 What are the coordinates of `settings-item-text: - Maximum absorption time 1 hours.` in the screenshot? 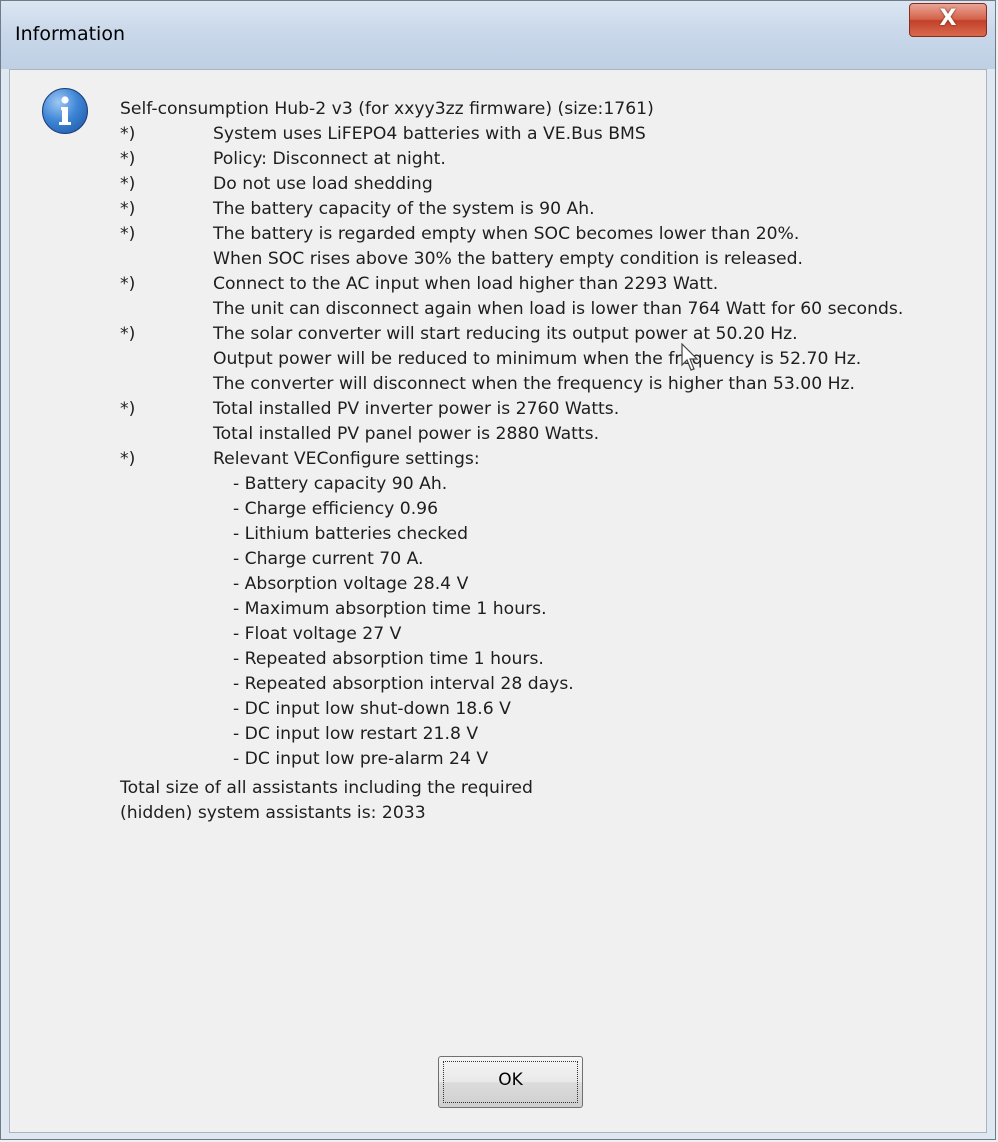 It's located at (390, 609).